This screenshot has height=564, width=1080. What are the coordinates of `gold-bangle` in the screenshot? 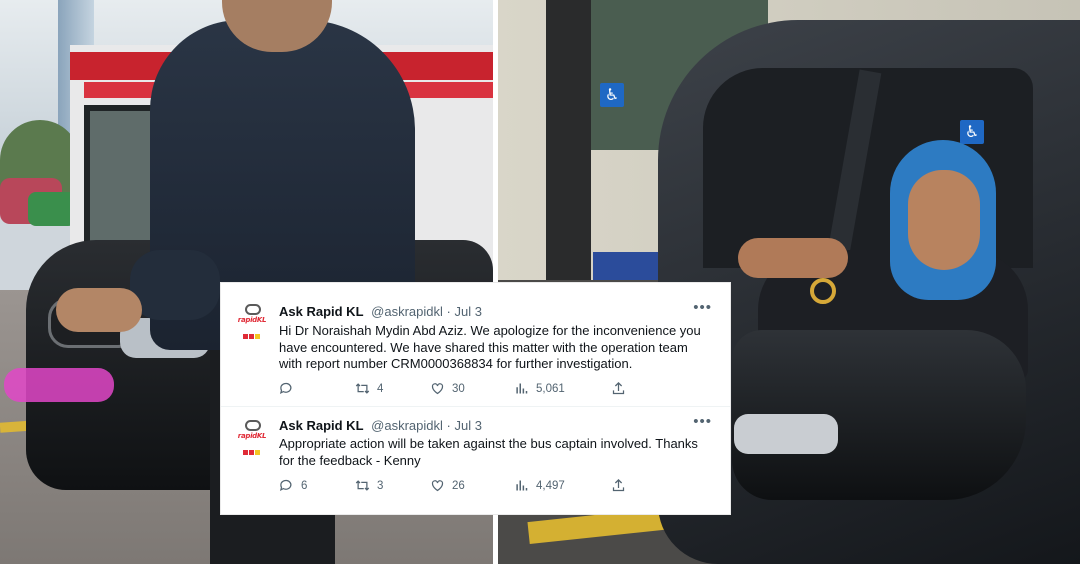 It's located at (823, 291).